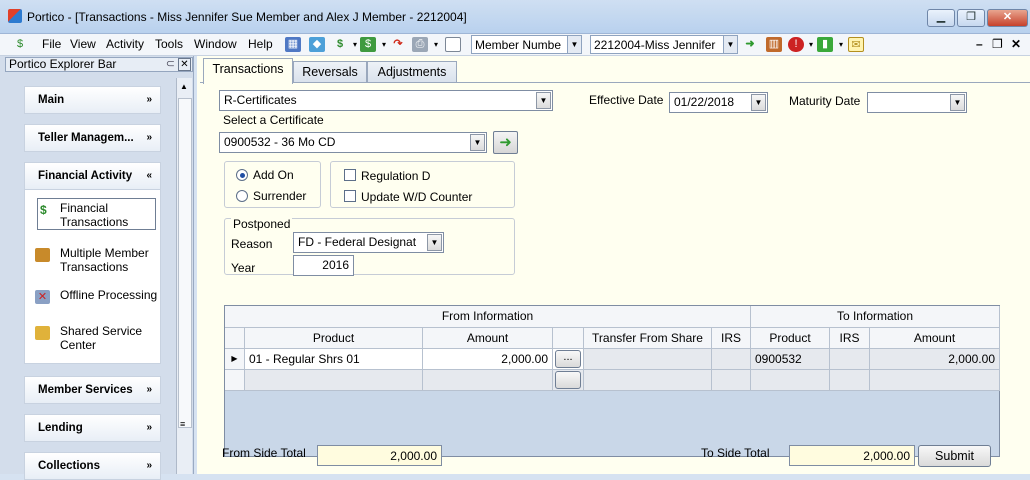 This screenshot has height=480, width=1030. What do you see at coordinates (488, 380) in the screenshot?
I see `new-row-cell-amount` at bounding box center [488, 380].